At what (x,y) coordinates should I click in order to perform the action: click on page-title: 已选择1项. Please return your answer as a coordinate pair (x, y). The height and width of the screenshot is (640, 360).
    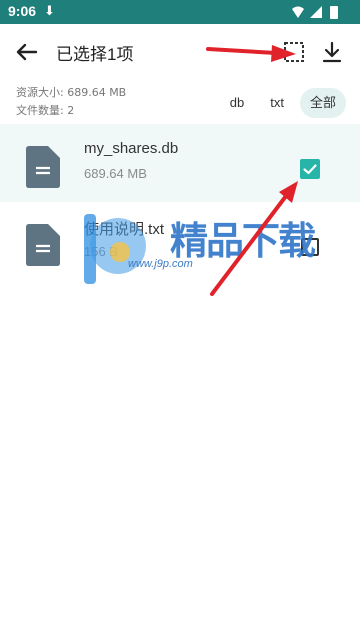
    Looking at the image, I should click on (95, 54).